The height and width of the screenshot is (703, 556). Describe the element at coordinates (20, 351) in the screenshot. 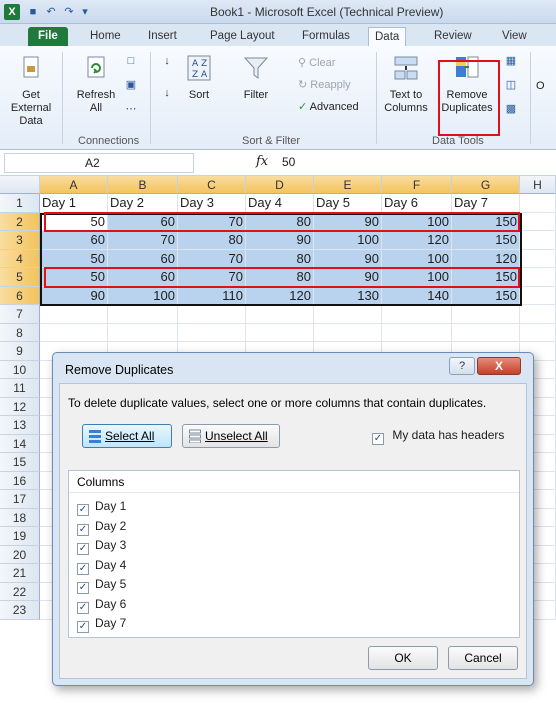

I see `row-header-9: 9` at that location.